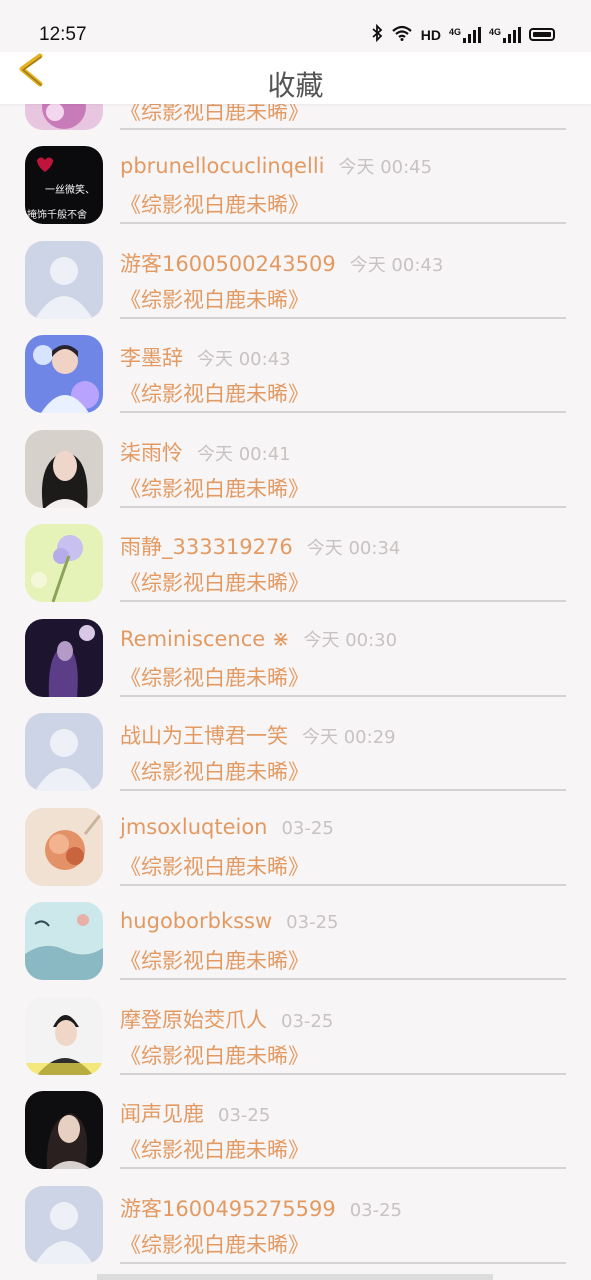  I want to click on item-header: jmsoxluqteion 03-25, so click(227, 827).